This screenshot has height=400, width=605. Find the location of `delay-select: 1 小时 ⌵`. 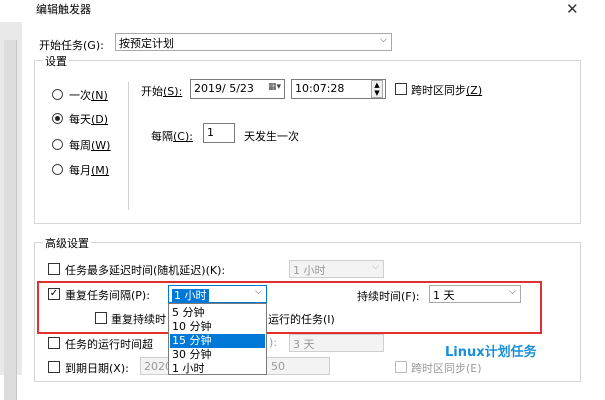

delay-select: 1 小时 ⌵ is located at coordinates (336, 269).